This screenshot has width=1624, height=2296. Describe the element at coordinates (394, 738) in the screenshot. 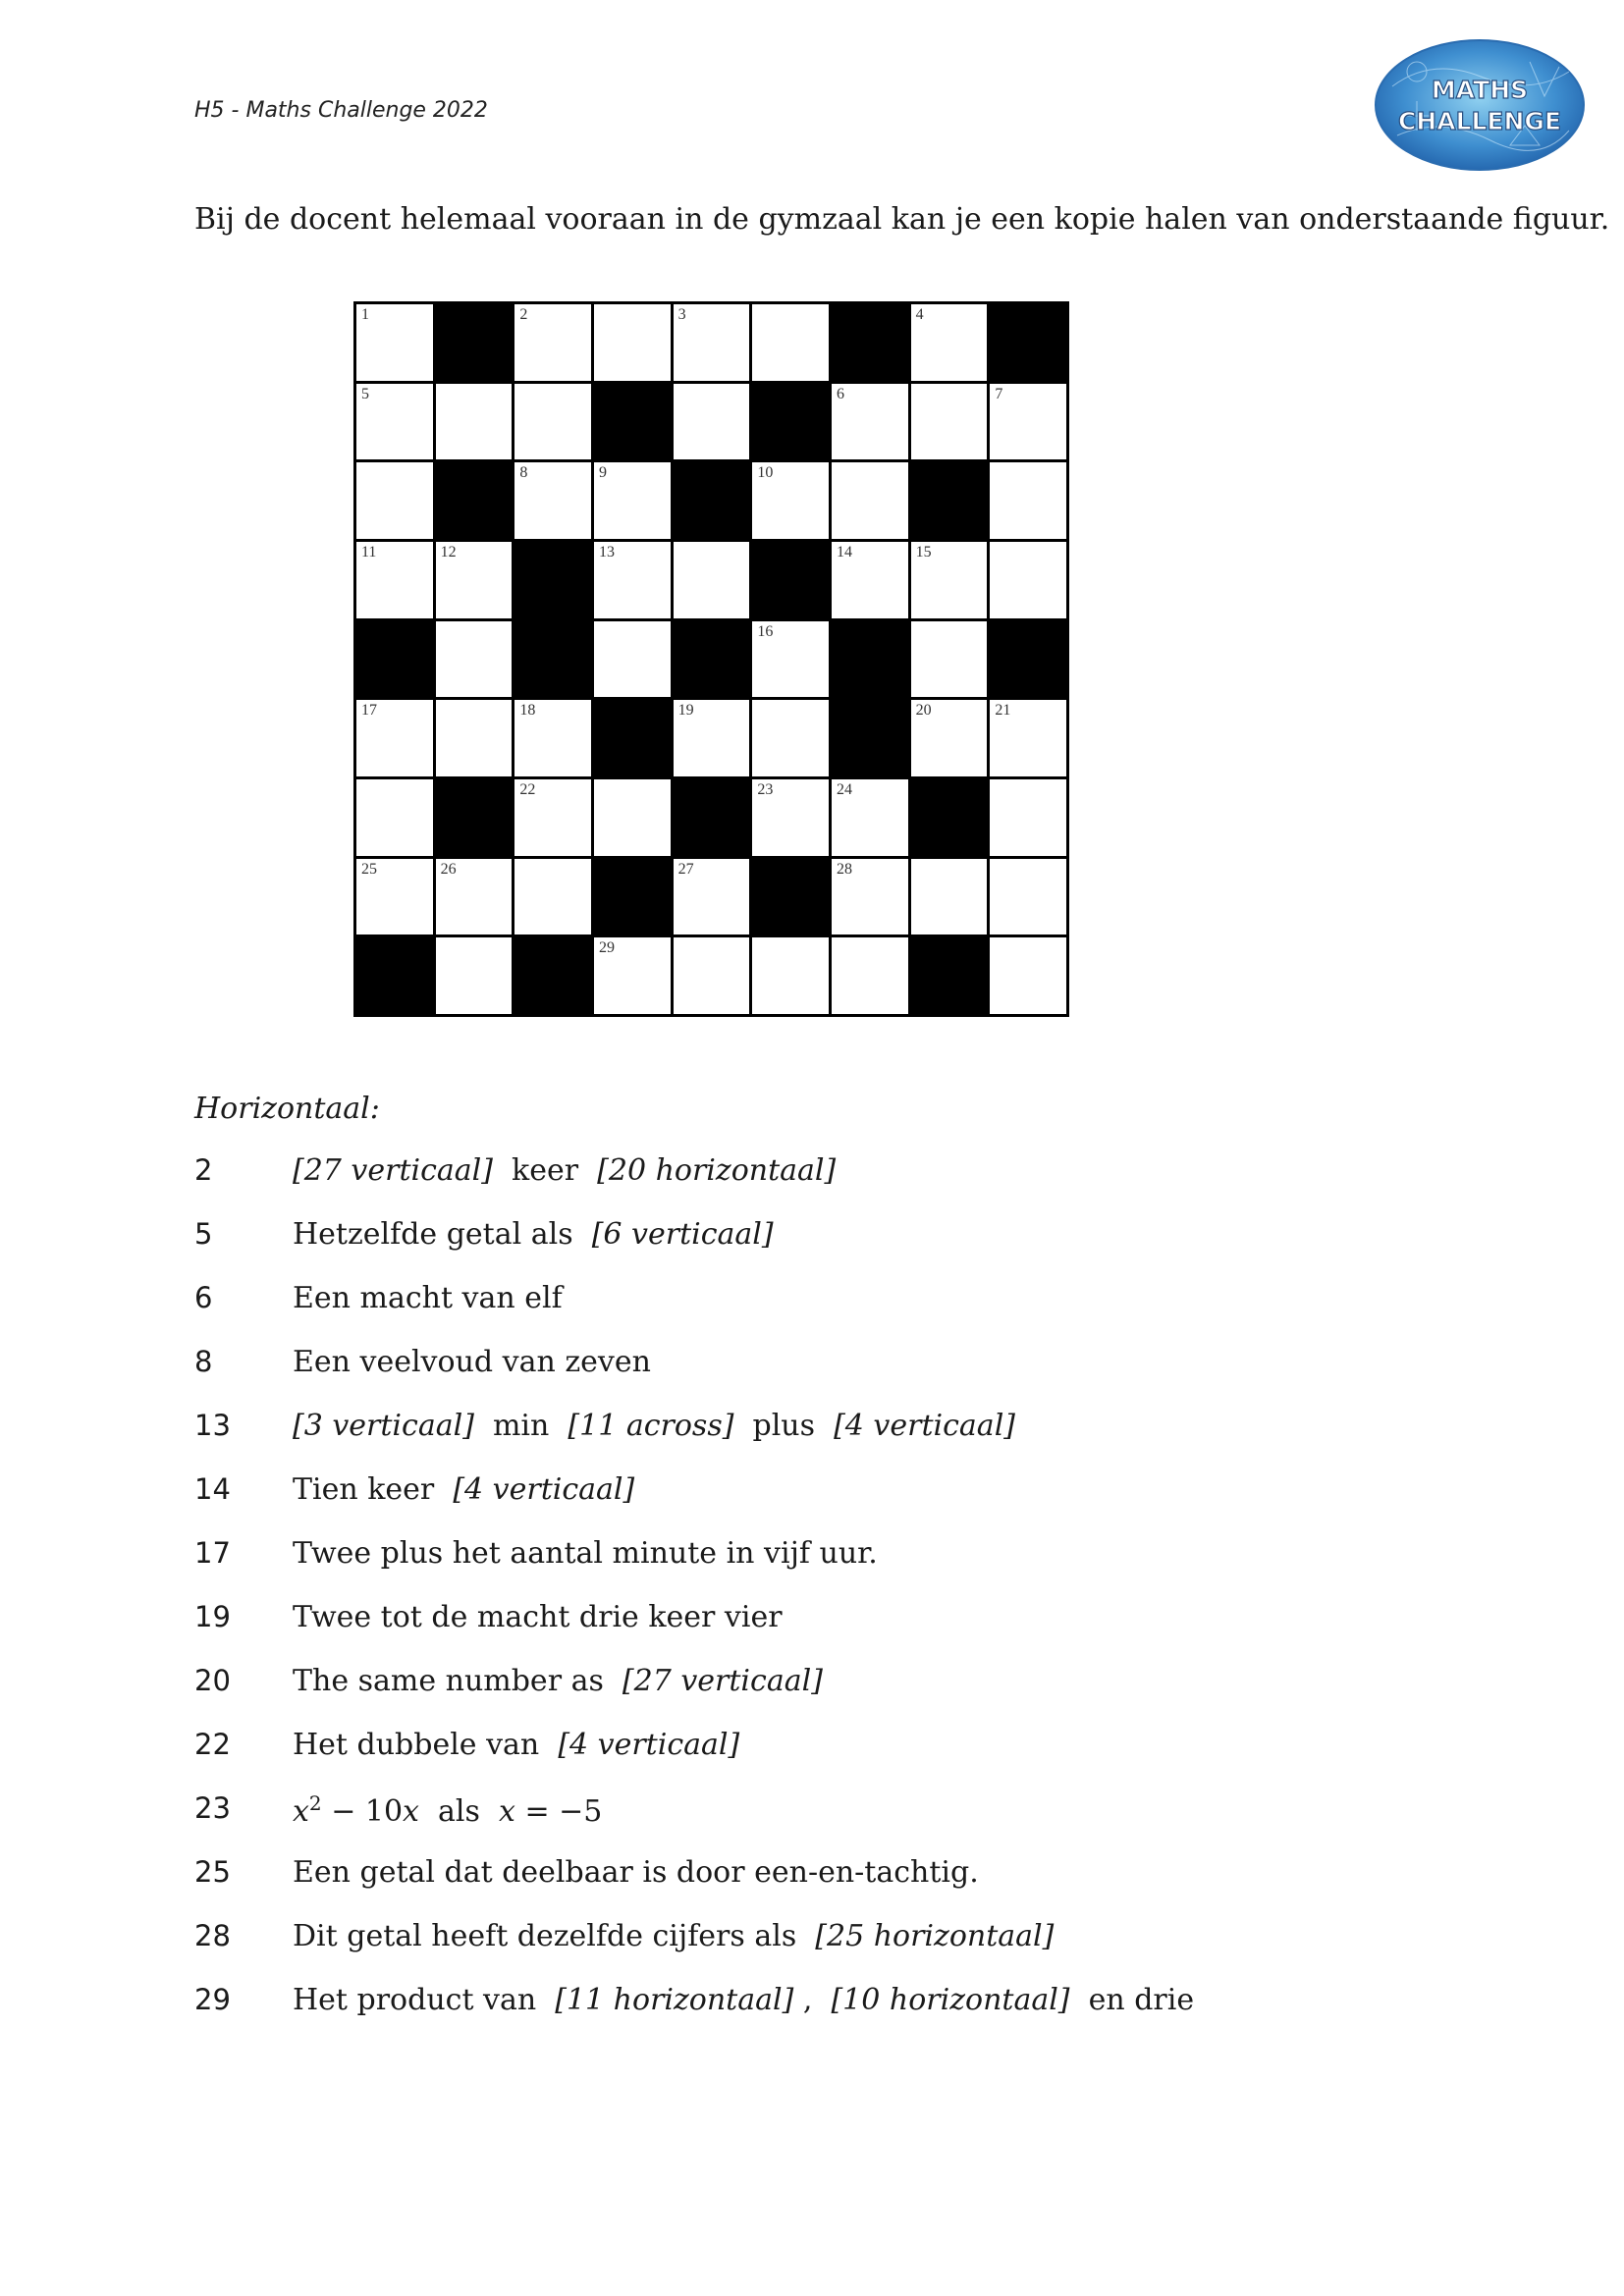

I see `crossword-cell: 17` at that location.